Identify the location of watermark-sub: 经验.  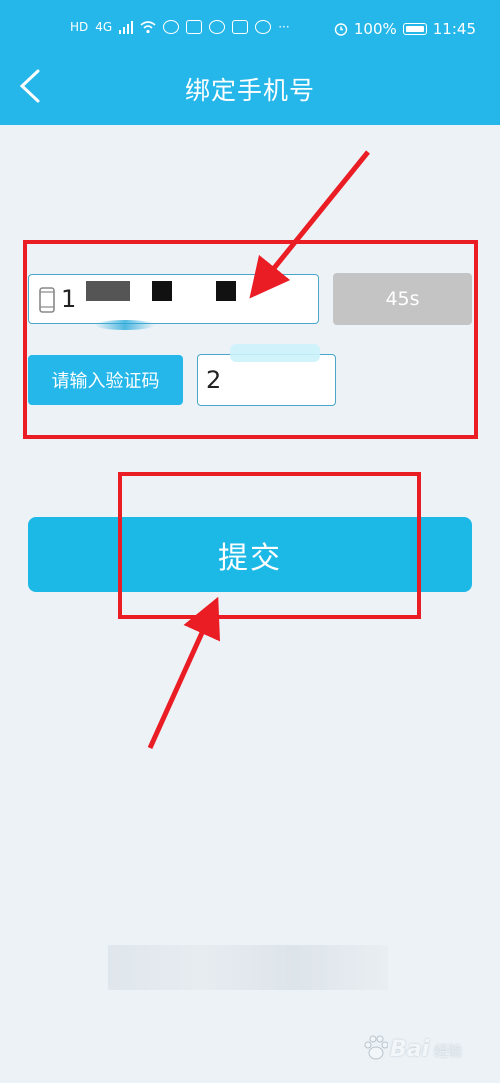
(448, 1052).